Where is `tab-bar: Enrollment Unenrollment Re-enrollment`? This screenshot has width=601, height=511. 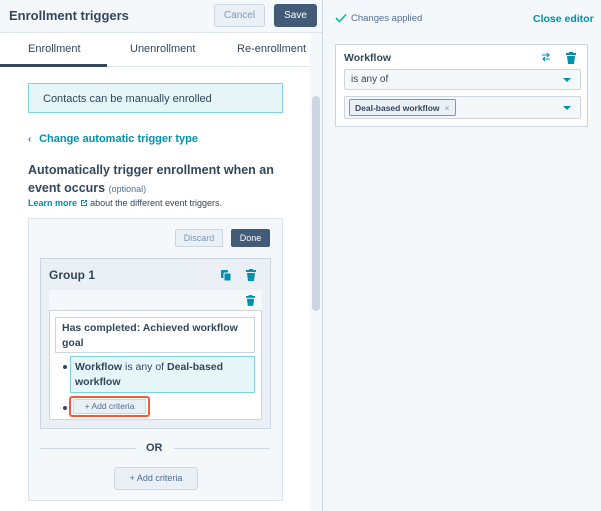
tab-bar: Enrollment Unenrollment Re-enrollment is located at coordinates (161, 50).